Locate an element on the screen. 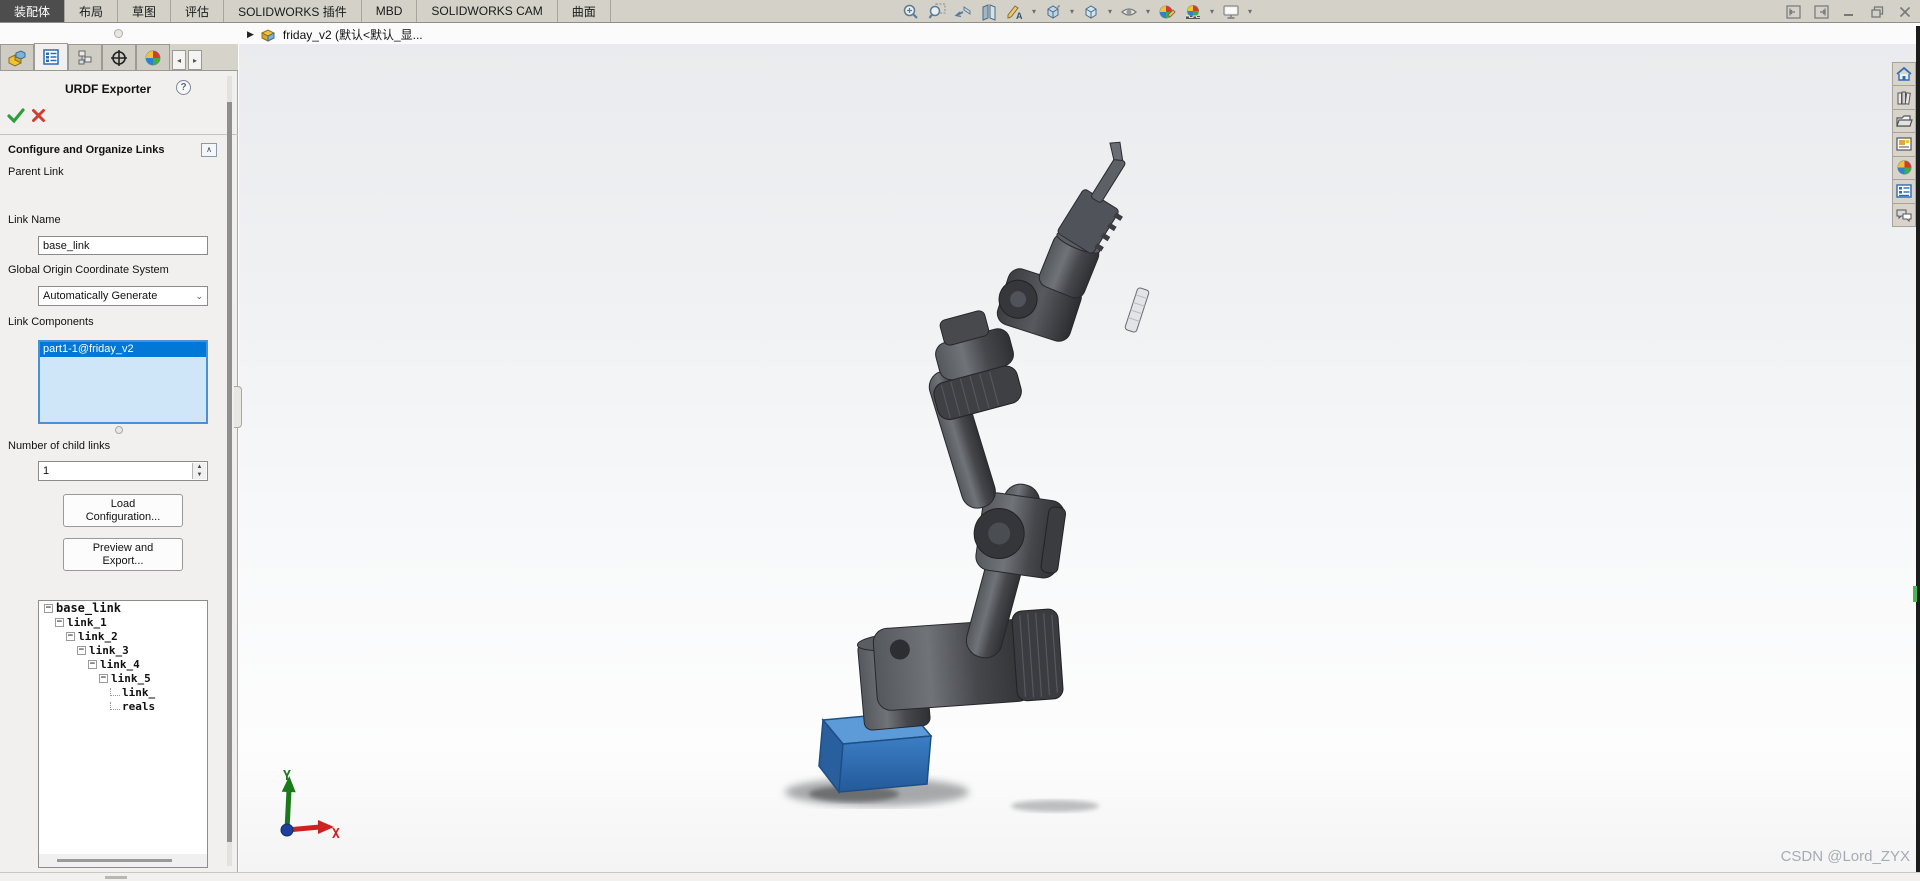 The image size is (1920, 881). assembly-doc-icon is located at coordinates (268, 35).